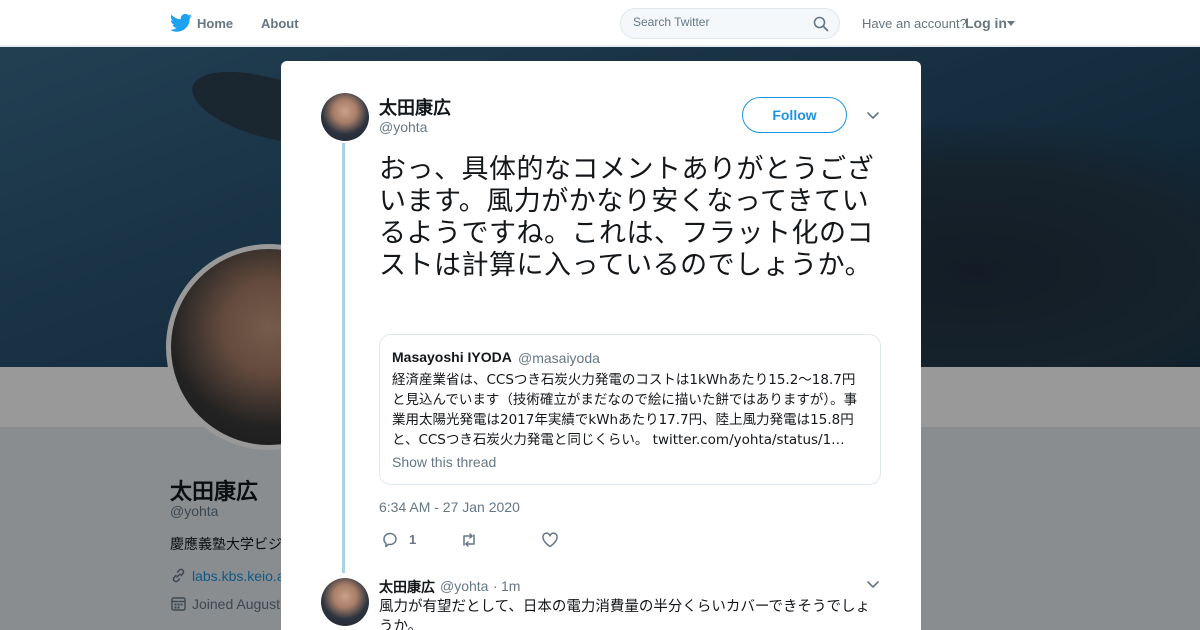  Describe the element at coordinates (413, 539) in the screenshot. I see `reply-count: 1` at that location.